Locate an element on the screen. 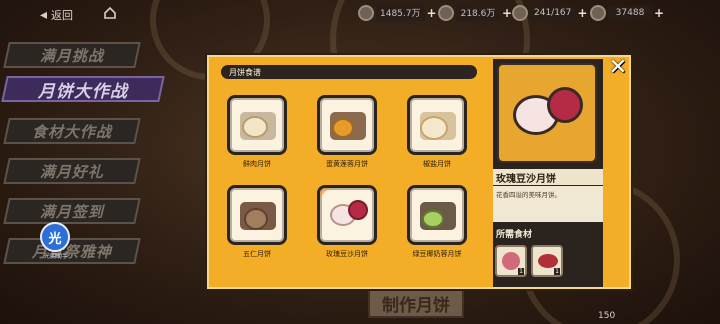 The height and width of the screenshot is (324, 720). coin-icon is located at coordinates (446, 12).